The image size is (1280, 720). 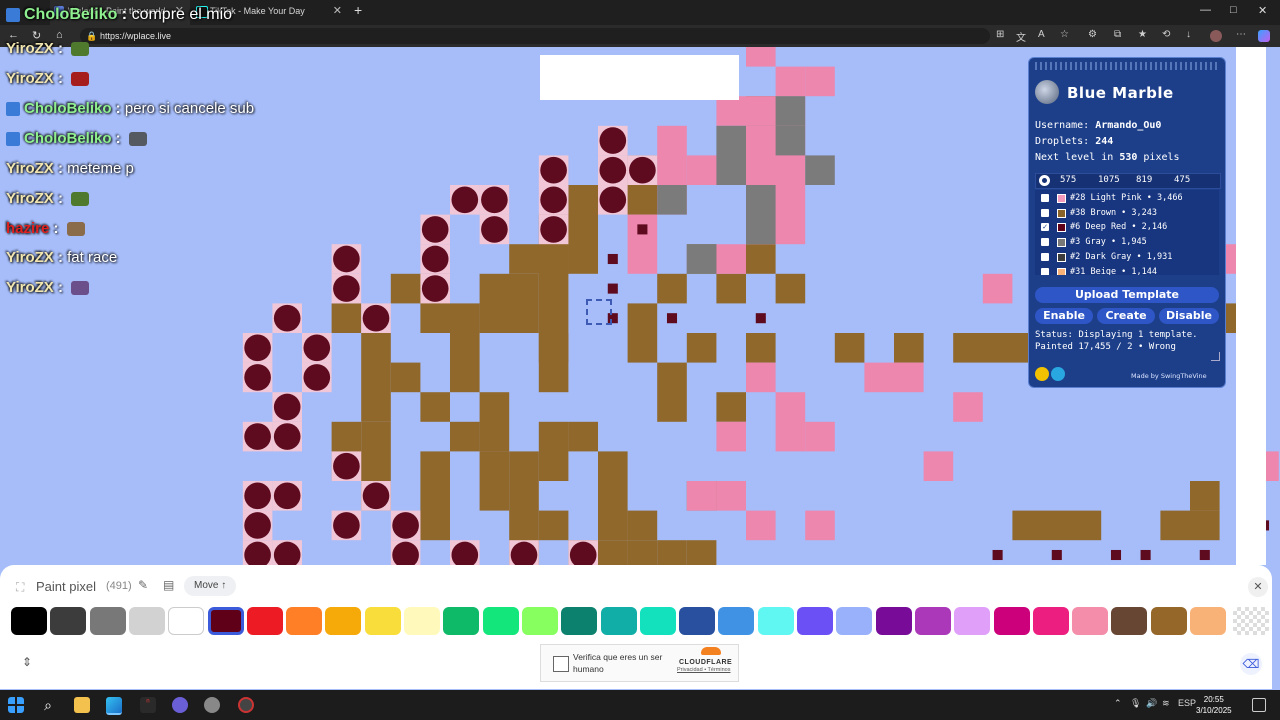 I want to click on coord-tile-x: 575, so click(x=1068, y=180).